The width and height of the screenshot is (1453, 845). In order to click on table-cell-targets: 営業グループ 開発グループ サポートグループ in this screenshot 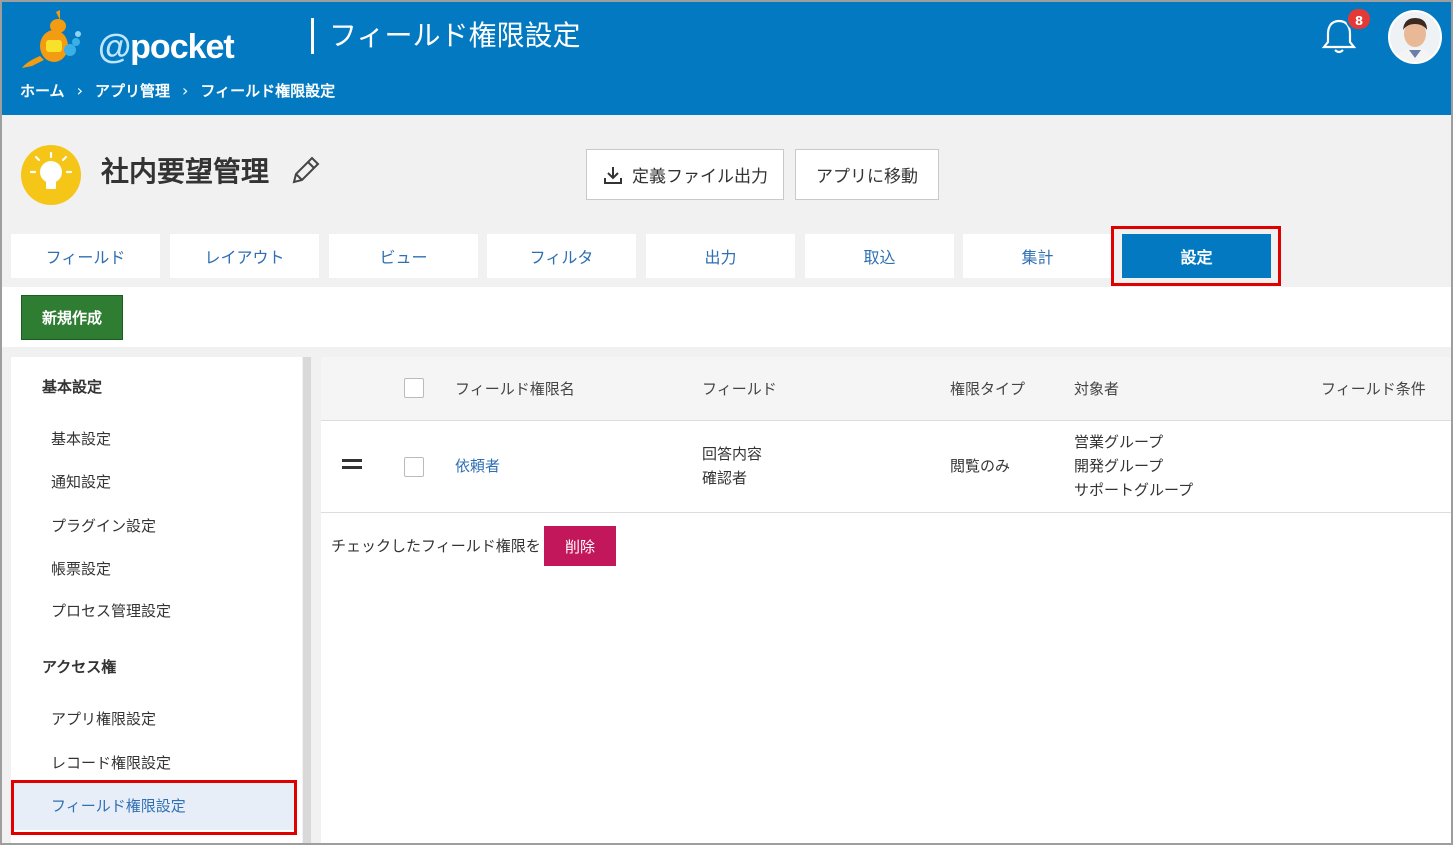, I will do `click(1133, 466)`.